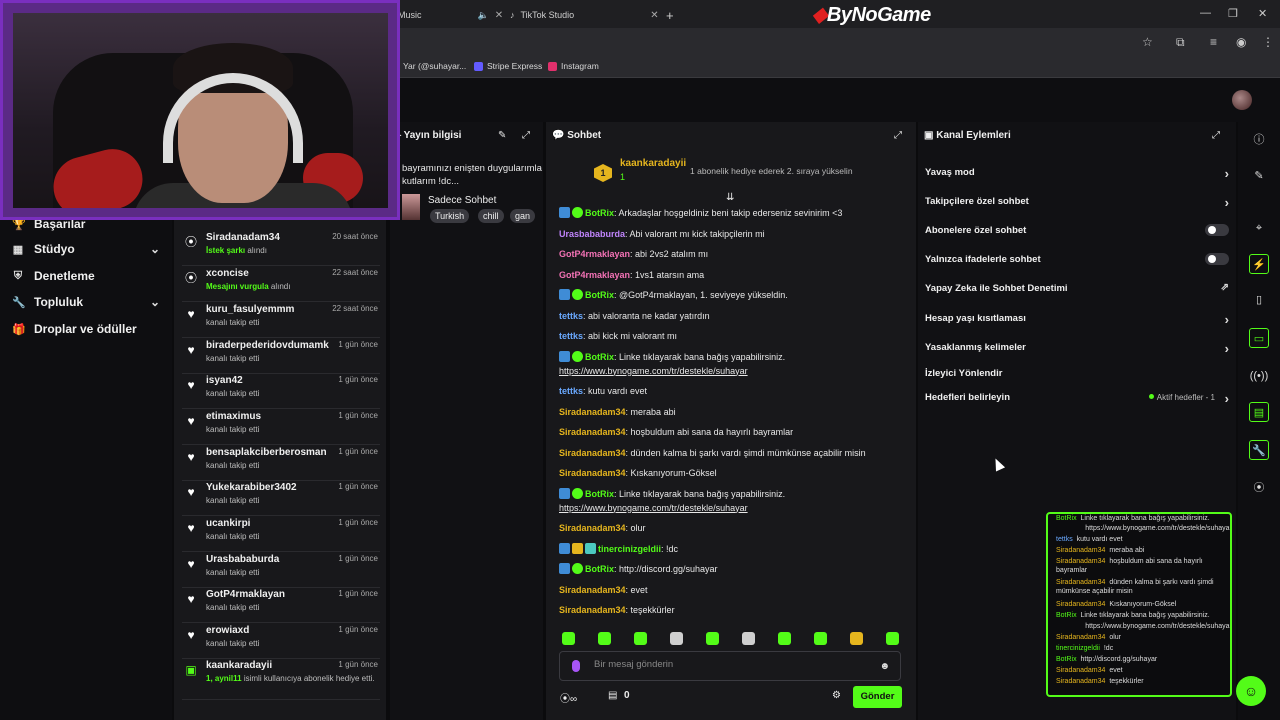  What do you see at coordinates (281, 392) in the screenshot?
I see `feed-item: ♥ isyan42 1 gün önce kanalı takip etti` at bounding box center [281, 392].